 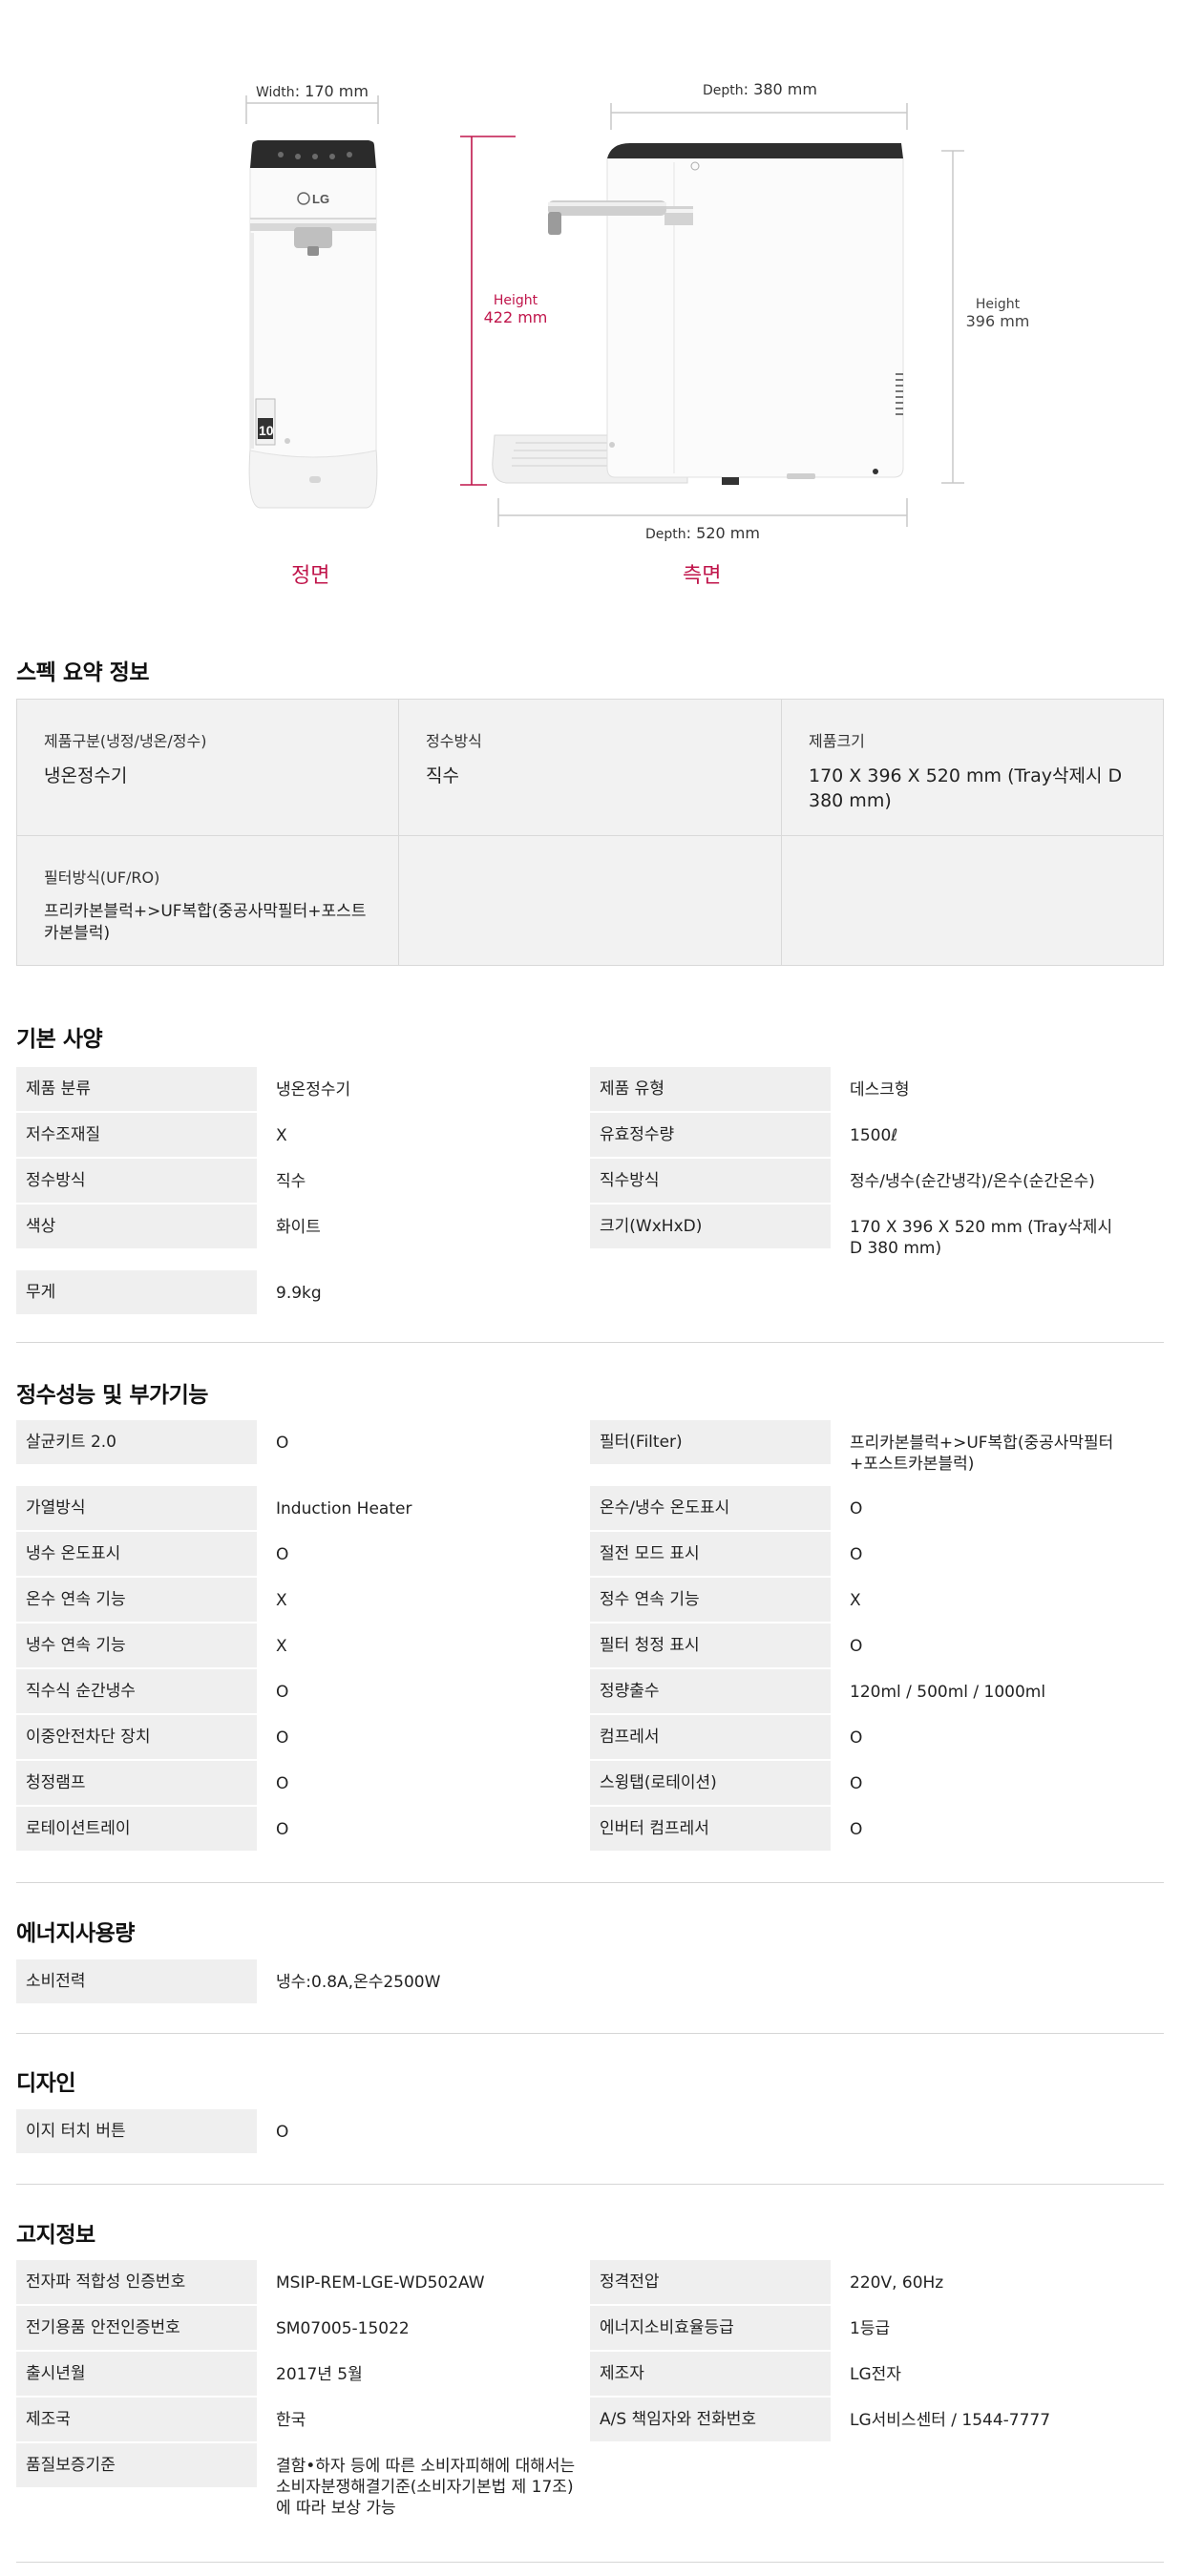 What do you see at coordinates (208, 768) in the screenshot?
I see `summary-cell-product-type: 제품구분(냉정/냉온/정수) 냉온정수기` at bounding box center [208, 768].